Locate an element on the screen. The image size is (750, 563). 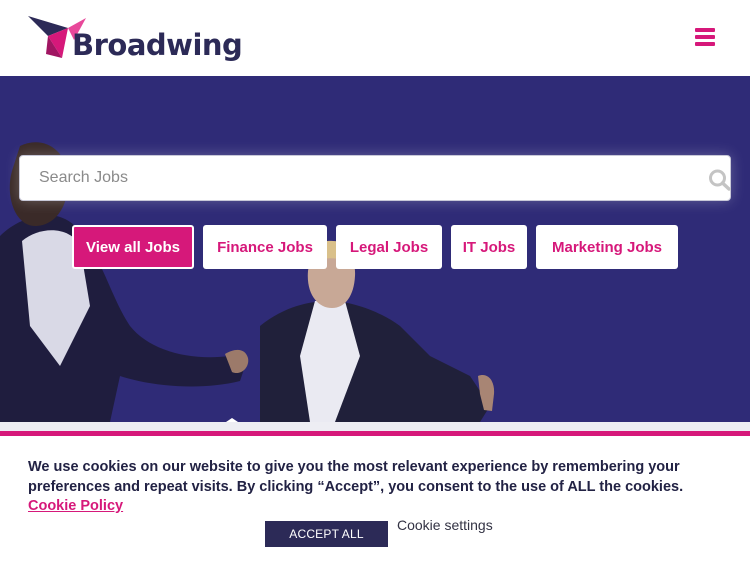
cookie-policy-link: Cookie Policy is located at coordinates (75, 506).